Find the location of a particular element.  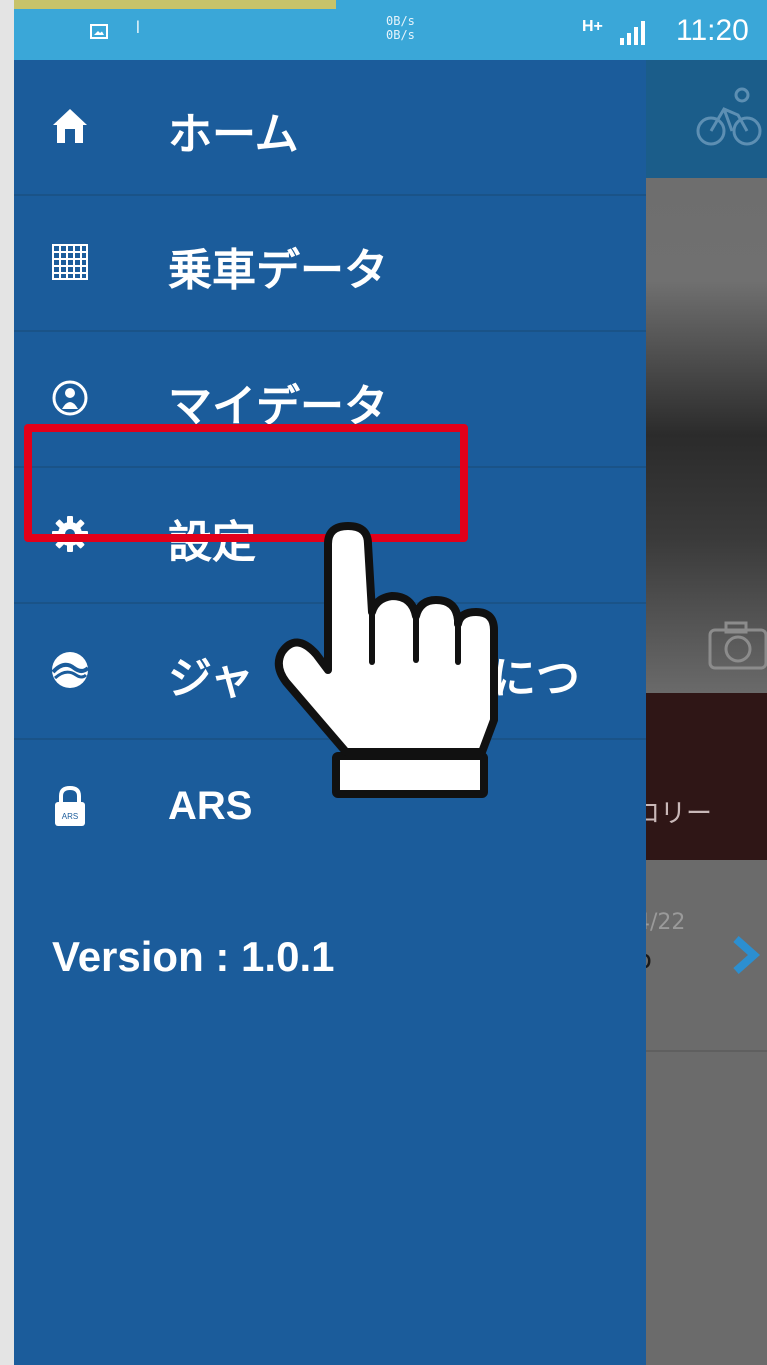

status-bar: ꟾ 0B/s 0B/s H+ 11:20 is located at coordinates (390, 30).